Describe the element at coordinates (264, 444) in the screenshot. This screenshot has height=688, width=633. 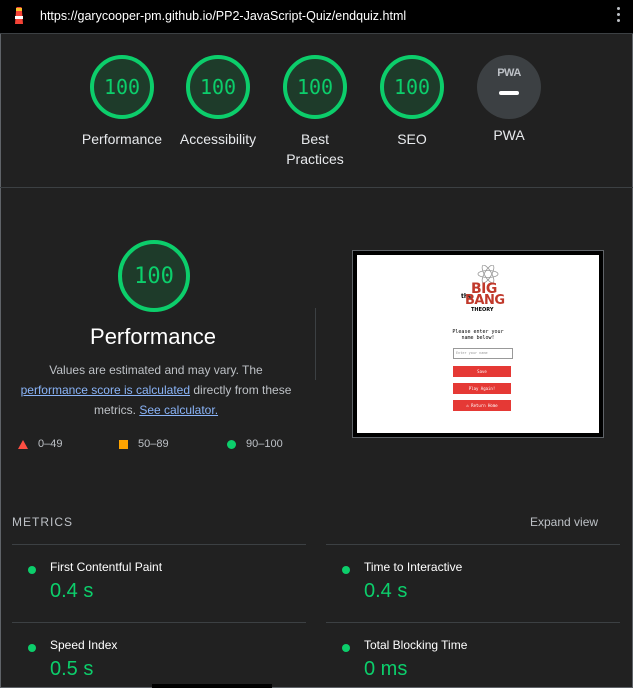
I see `legend-pass-label: 90–100` at that location.